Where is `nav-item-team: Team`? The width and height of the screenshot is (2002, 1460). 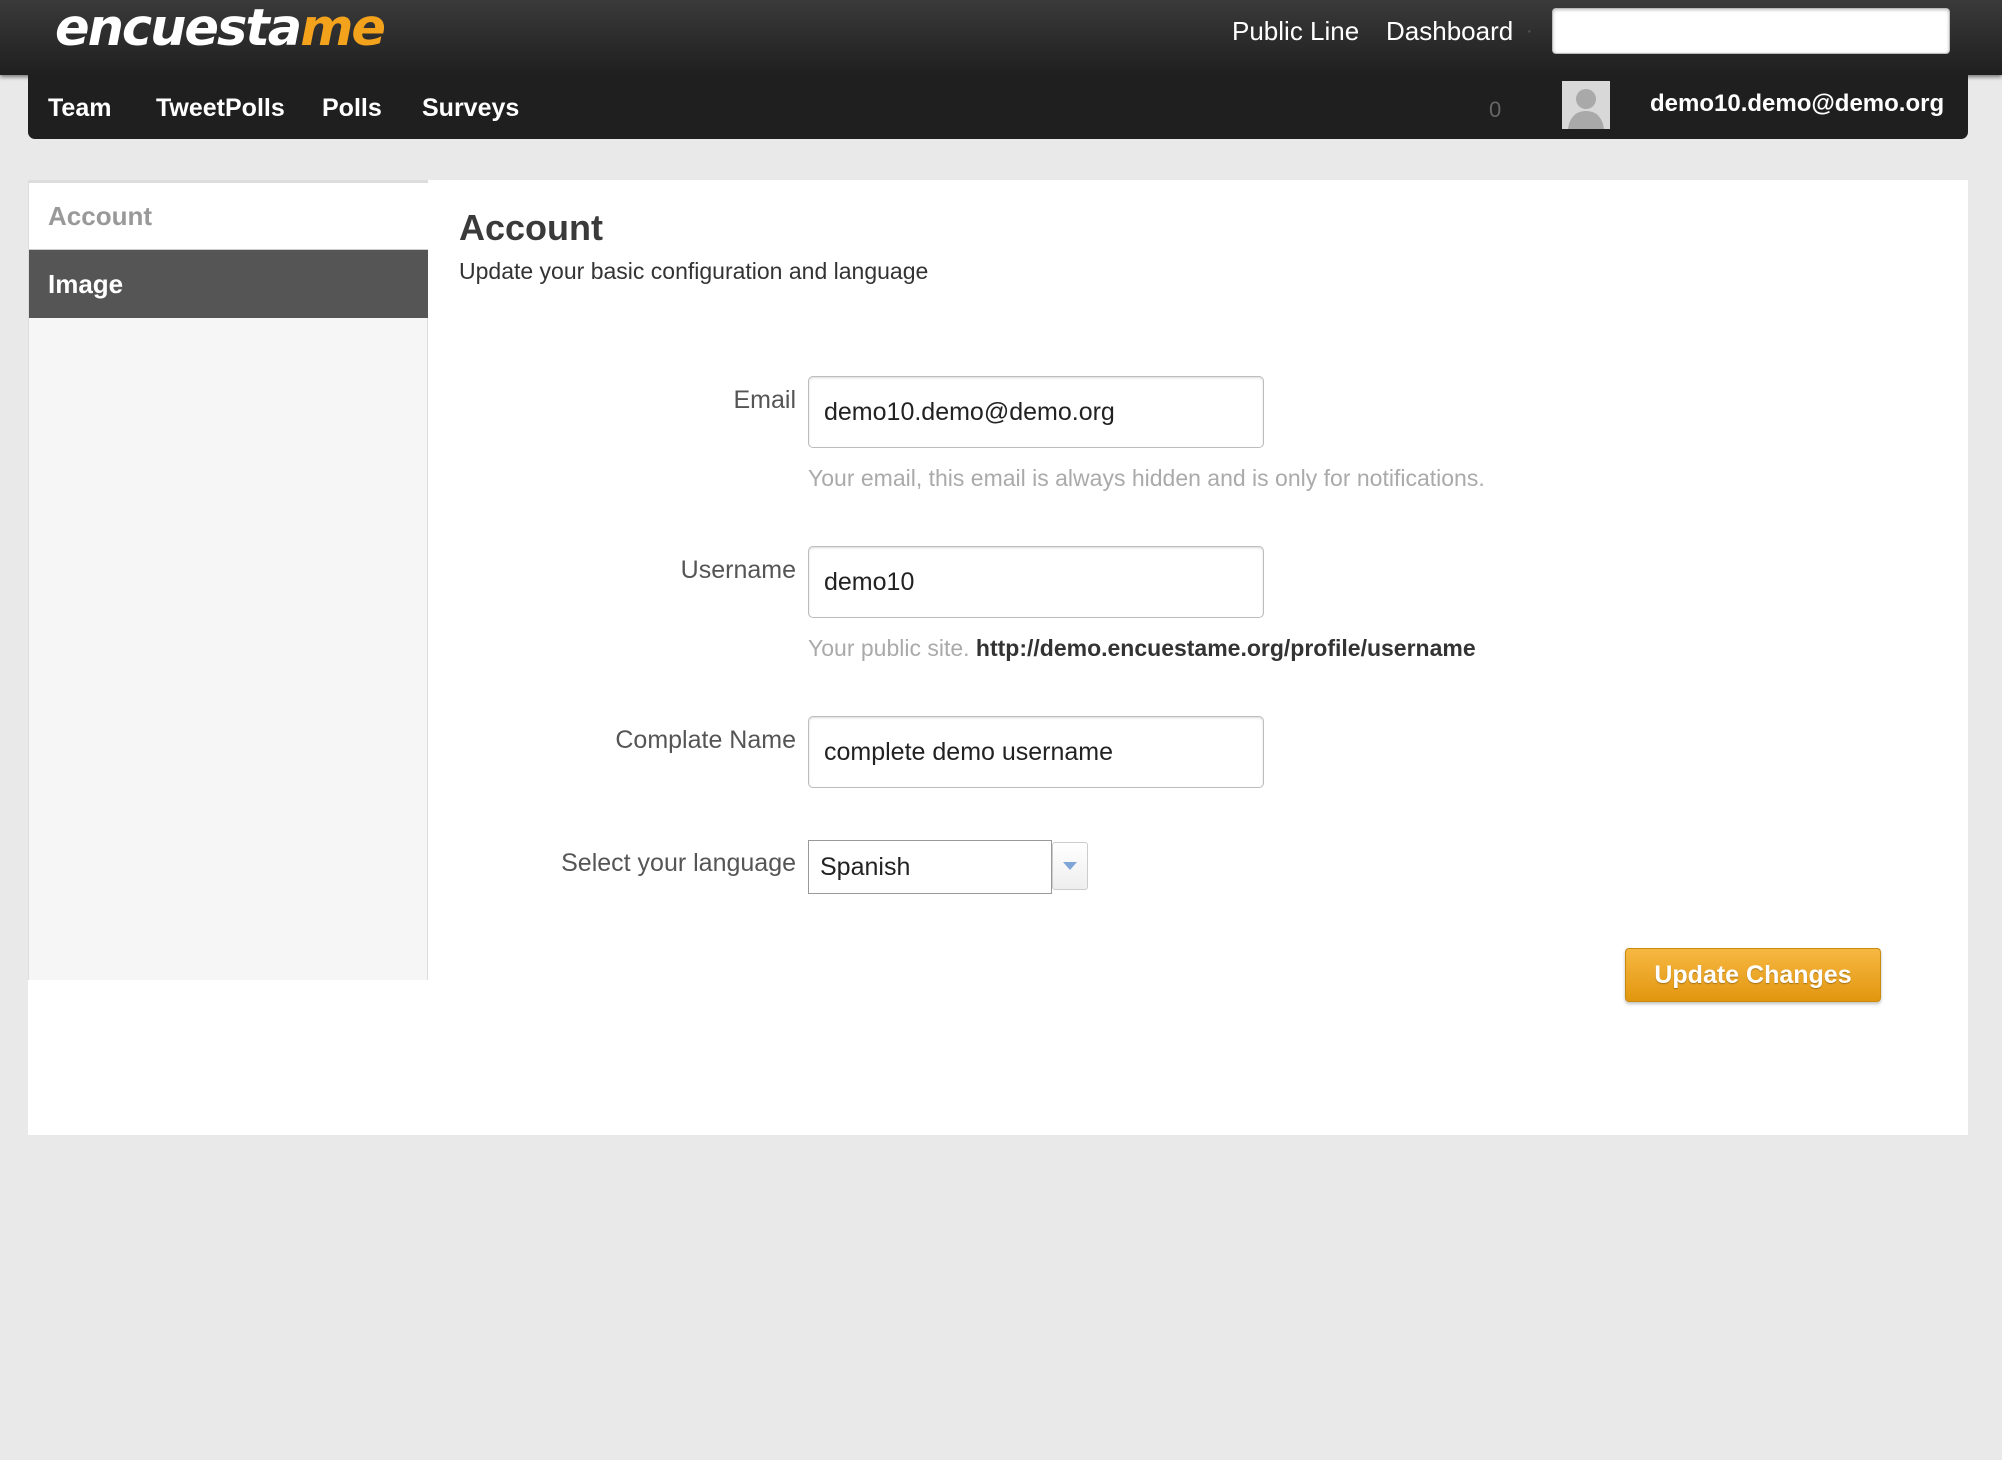 nav-item-team: Team is located at coordinates (79, 108).